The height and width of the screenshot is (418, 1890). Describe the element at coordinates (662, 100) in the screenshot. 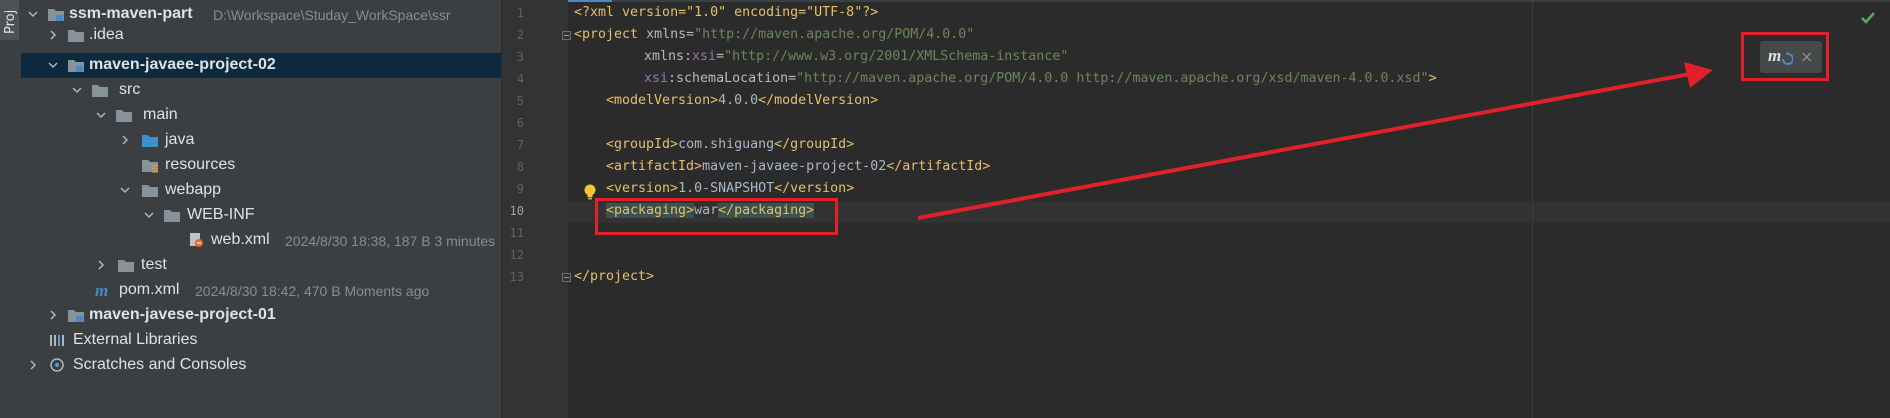

I see `tag-open: <modelVersion>` at that location.